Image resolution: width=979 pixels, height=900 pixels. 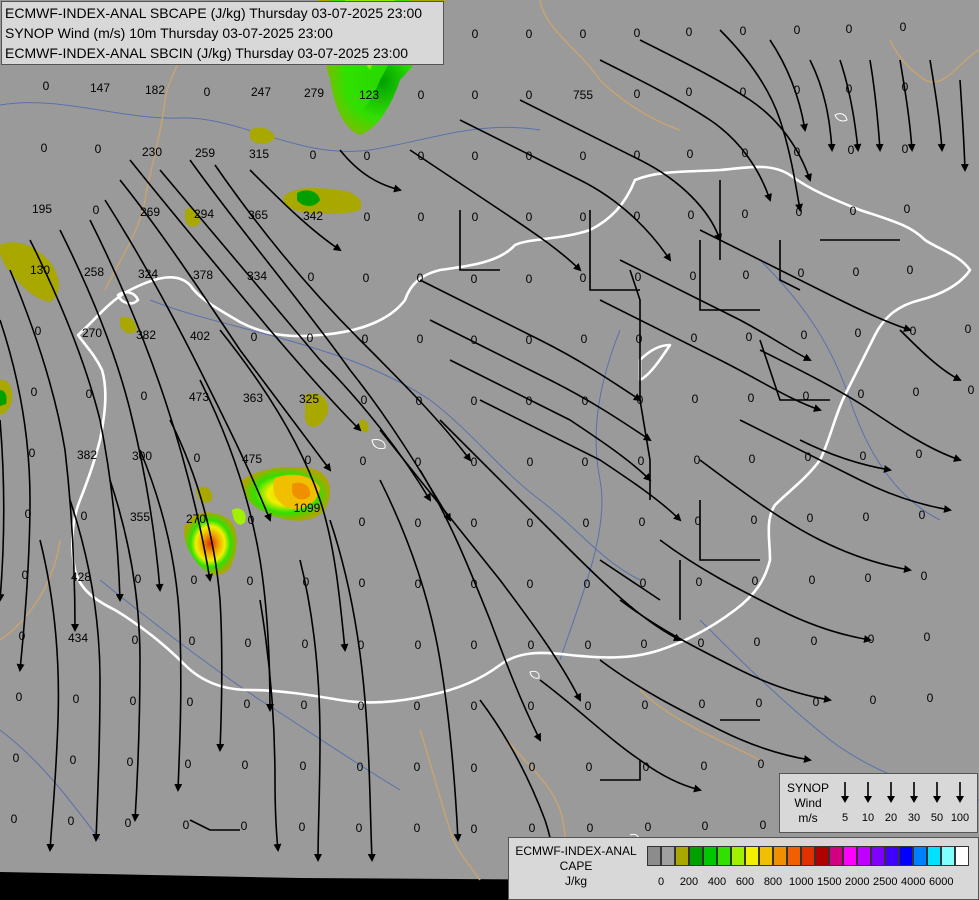 I want to click on cape-legend-subtitle: CAPE, so click(x=576, y=866).